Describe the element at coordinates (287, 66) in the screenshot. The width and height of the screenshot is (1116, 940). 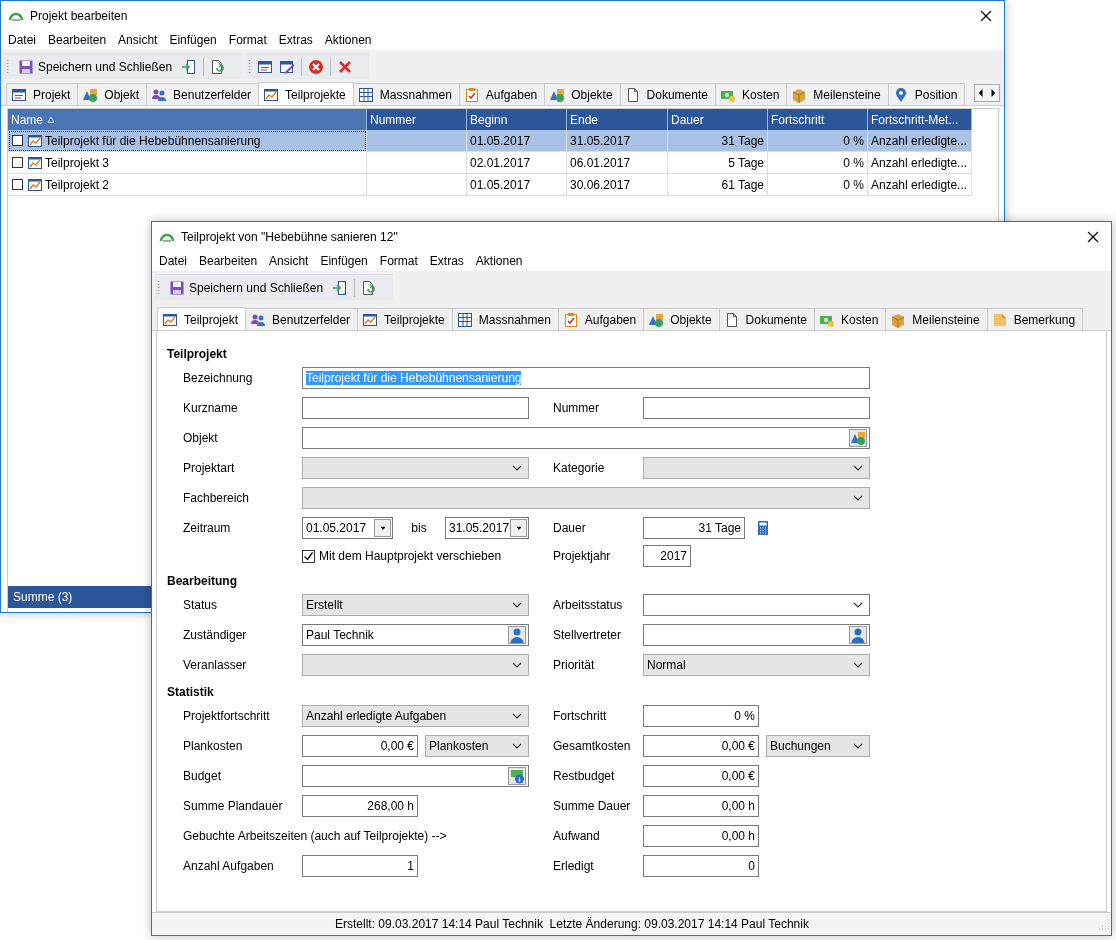
I see `edit-form-icon` at that location.